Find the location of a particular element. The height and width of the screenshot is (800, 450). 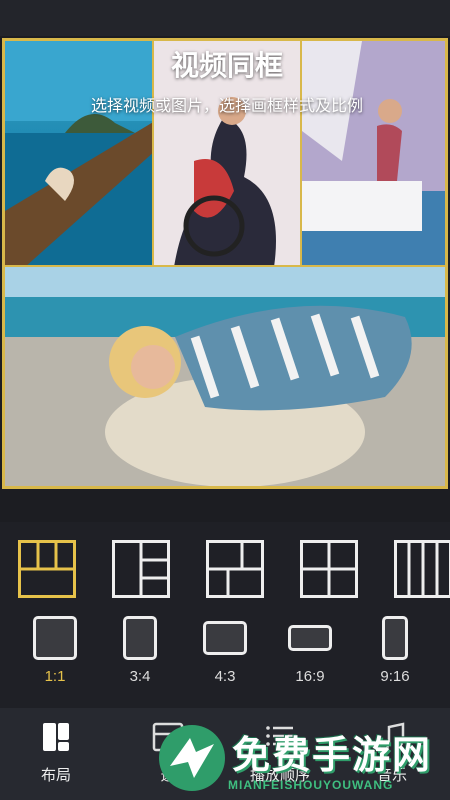

layout-options is located at coordinates (225, 570).